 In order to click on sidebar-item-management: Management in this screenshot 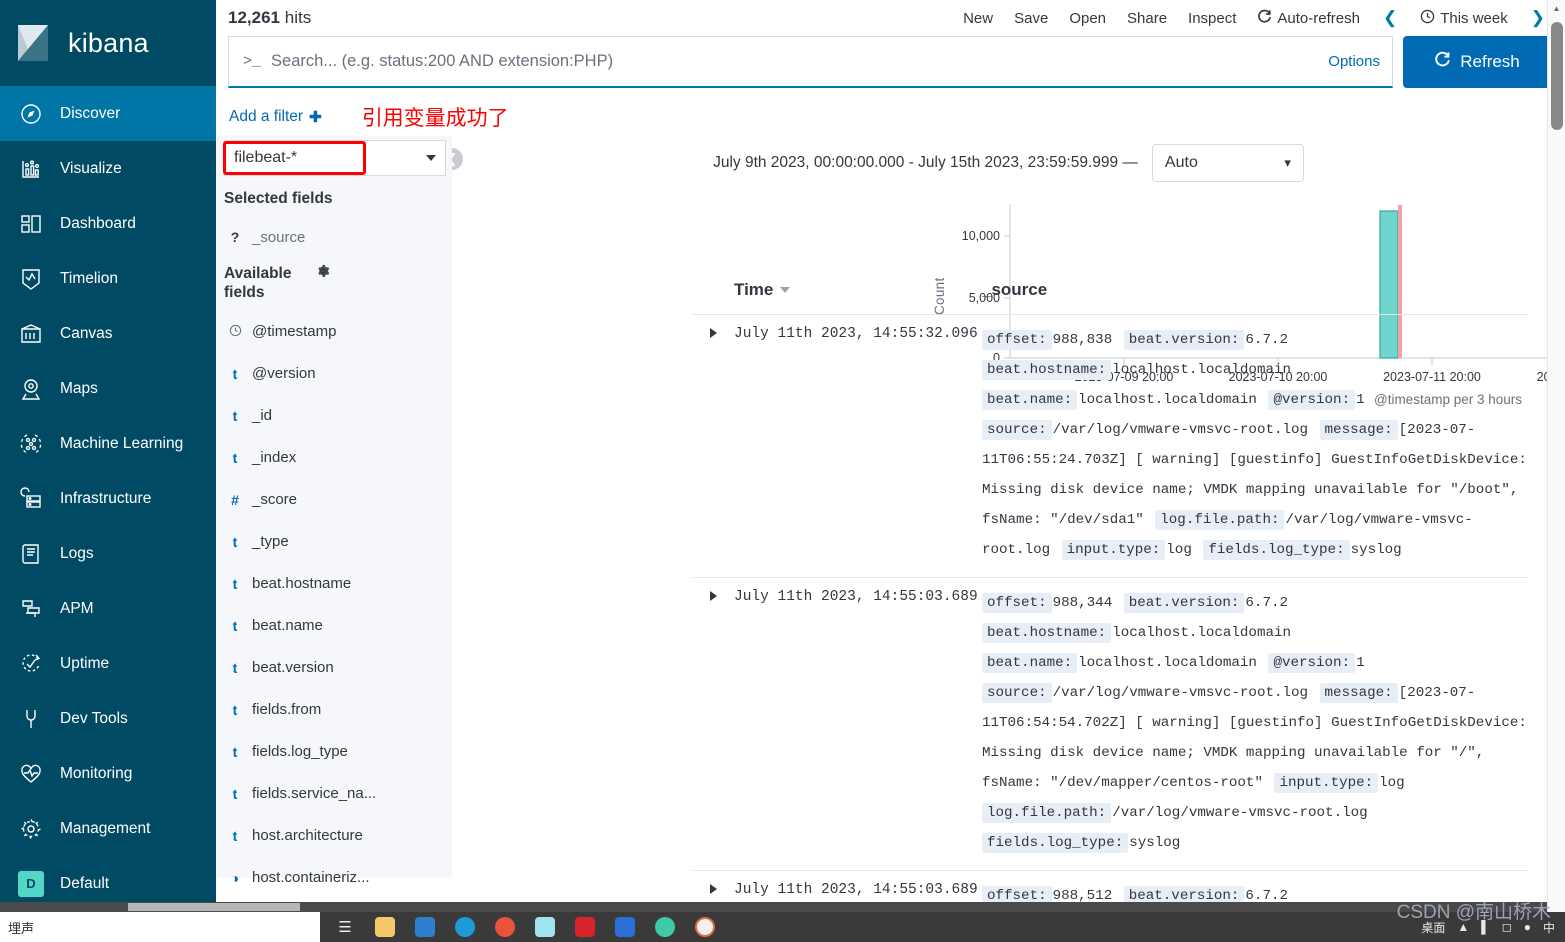, I will do `click(108, 828)`.